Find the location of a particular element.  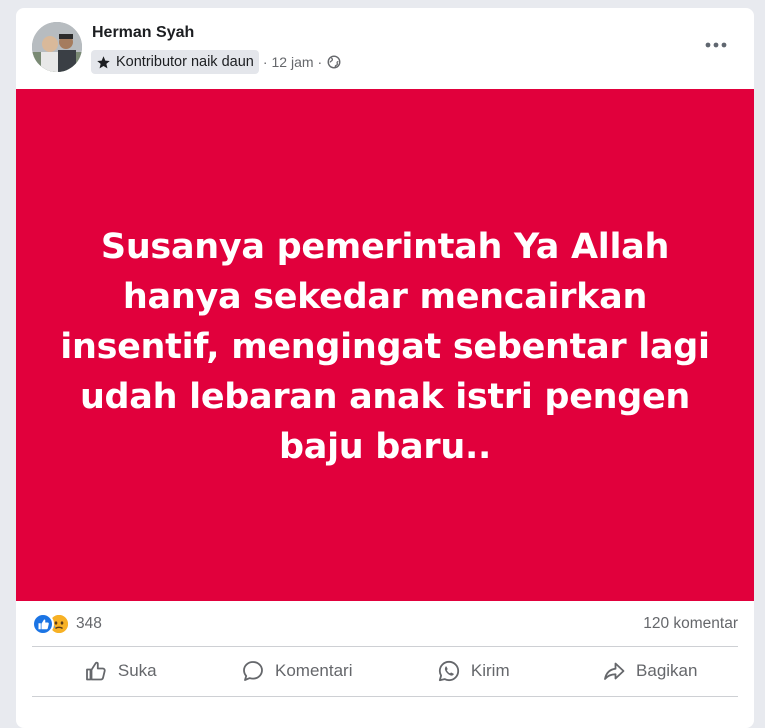

like-button: Suka is located at coordinates (120, 671).